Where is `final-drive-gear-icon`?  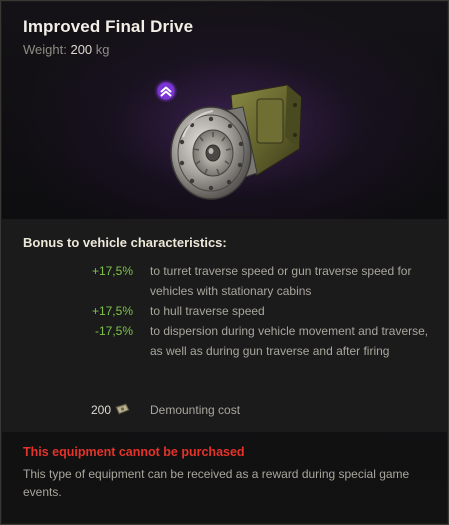 final-drive-gear-icon is located at coordinates (236, 142).